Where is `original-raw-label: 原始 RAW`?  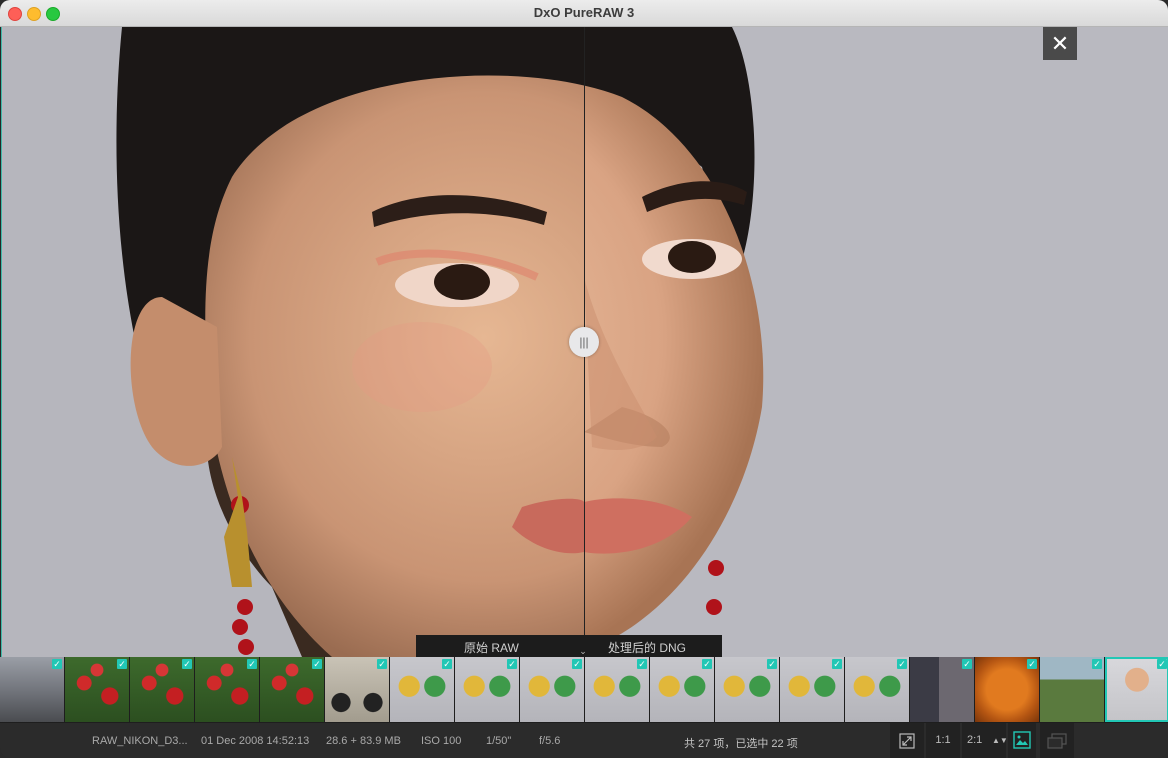 original-raw-label: 原始 RAW is located at coordinates (491, 648).